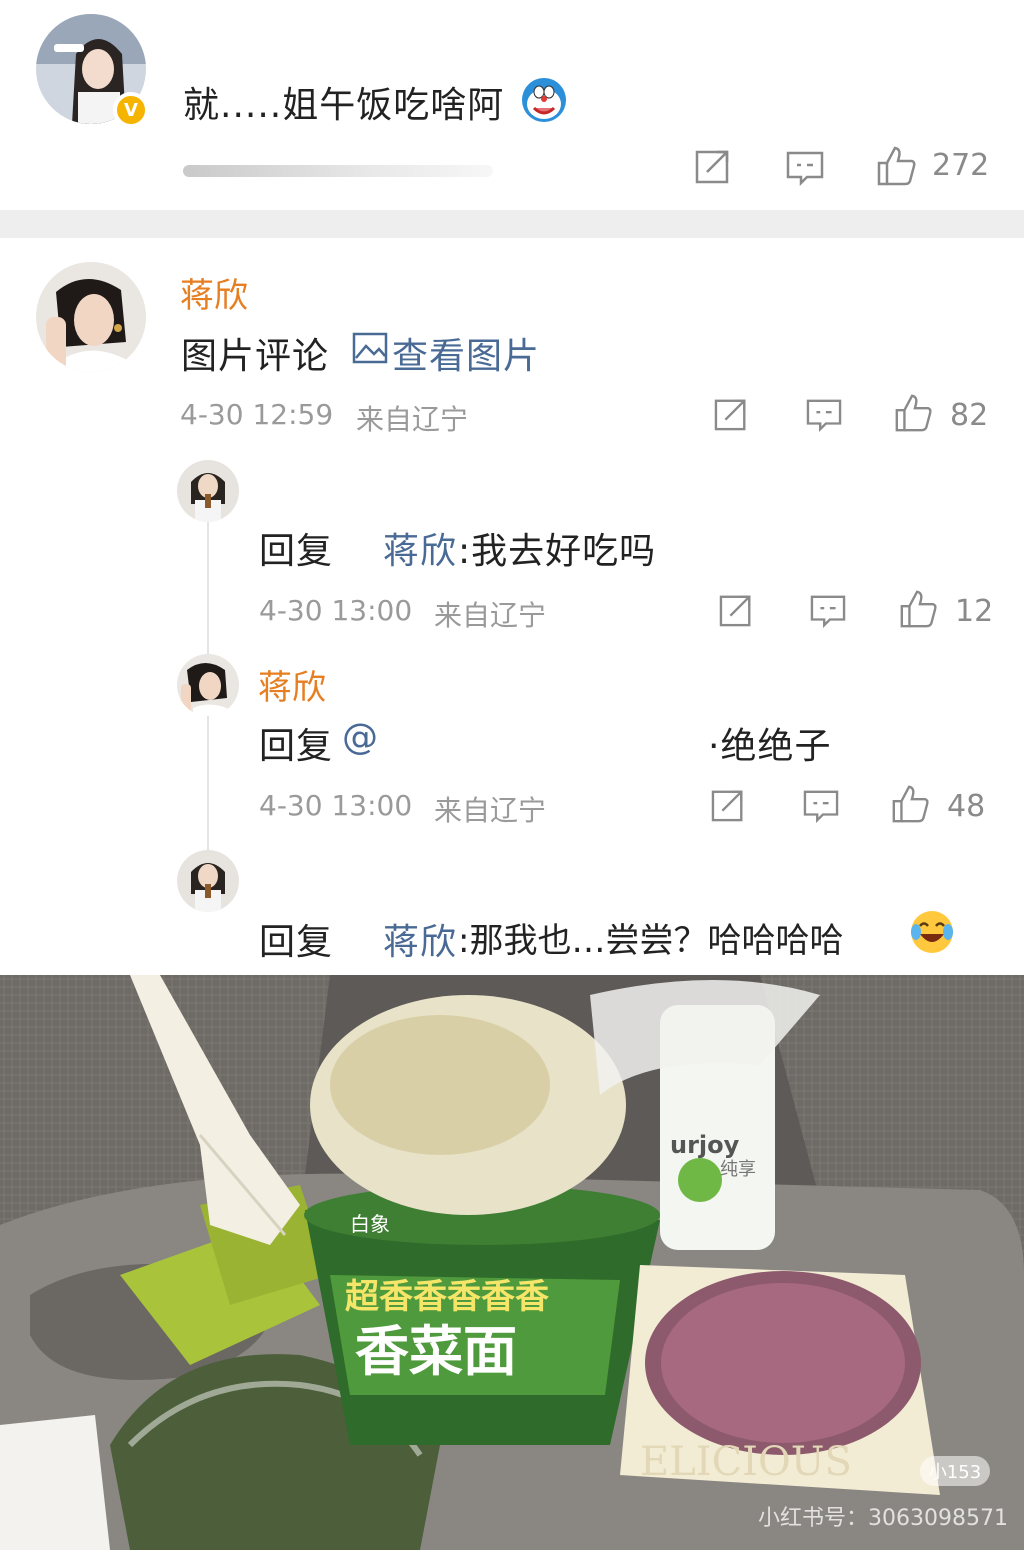 The image size is (1024, 1550). I want to click on comment-like-icon, so click(913, 413).